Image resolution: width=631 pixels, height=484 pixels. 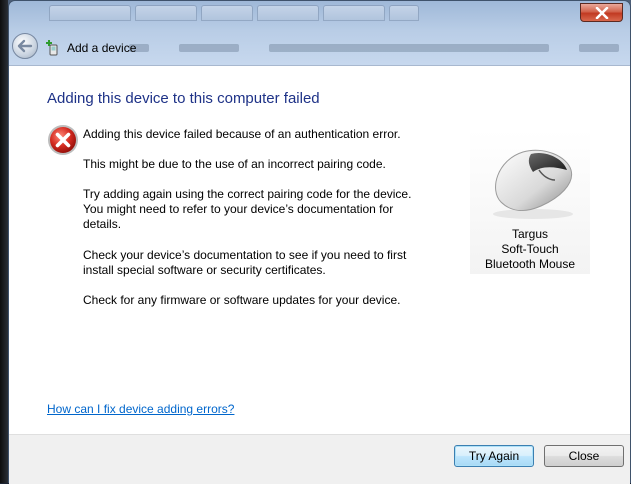 What do you see at coordinates (584, 456) in the screenshot?
I see `close-button: Close` at bounding box center [584, 456].